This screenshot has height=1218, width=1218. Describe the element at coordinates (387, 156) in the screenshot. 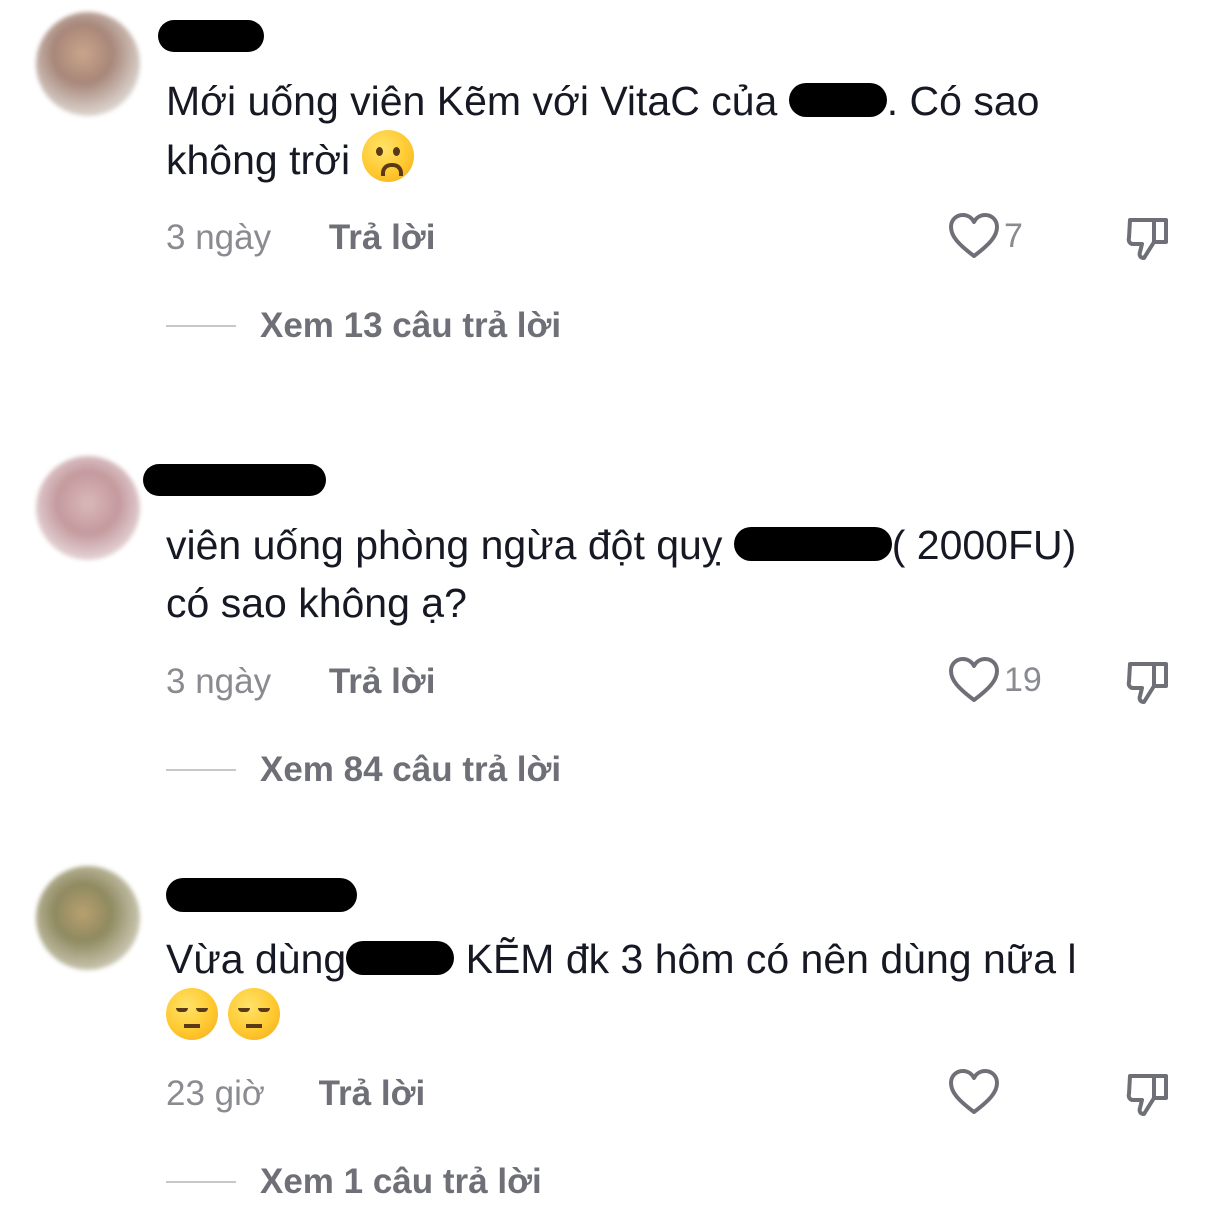

I see `anxious-face-icon` at that location.